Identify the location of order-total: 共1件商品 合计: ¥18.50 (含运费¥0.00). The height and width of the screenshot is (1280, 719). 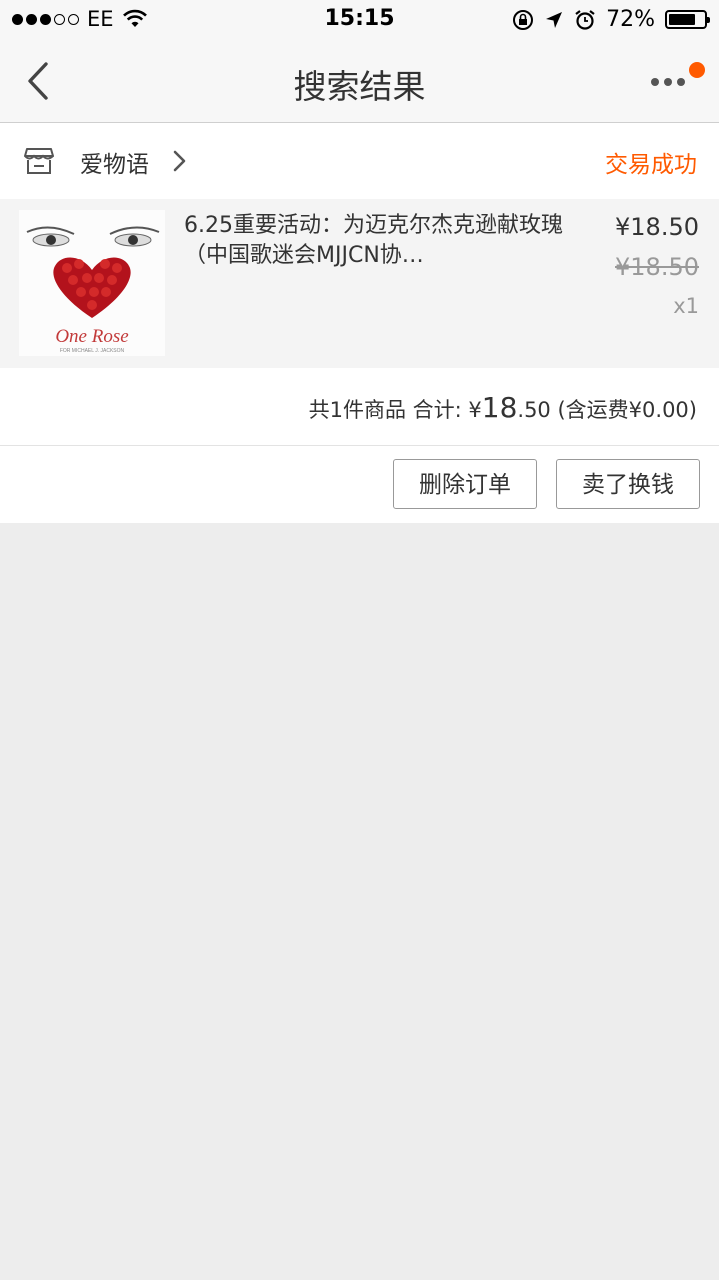
(503, 407).